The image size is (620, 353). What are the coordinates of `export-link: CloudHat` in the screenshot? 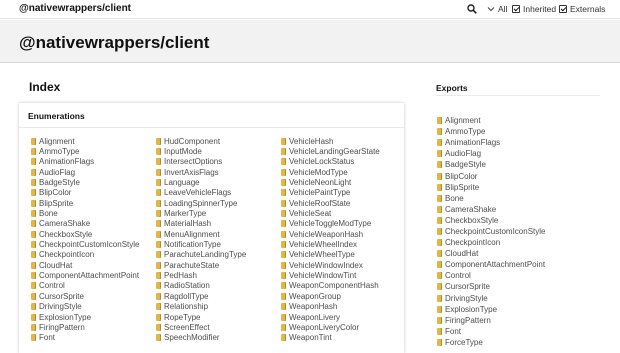 It's located at (491, 253).